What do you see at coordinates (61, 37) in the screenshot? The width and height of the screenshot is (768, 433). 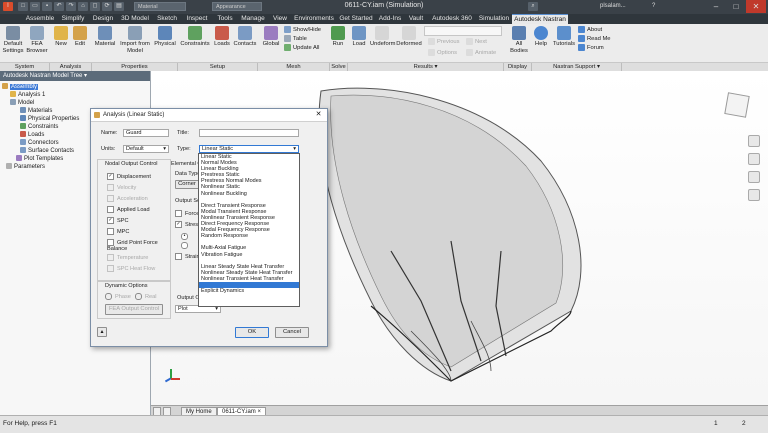 I see `new-analysis-button: New` at bounding box center [61, 37].